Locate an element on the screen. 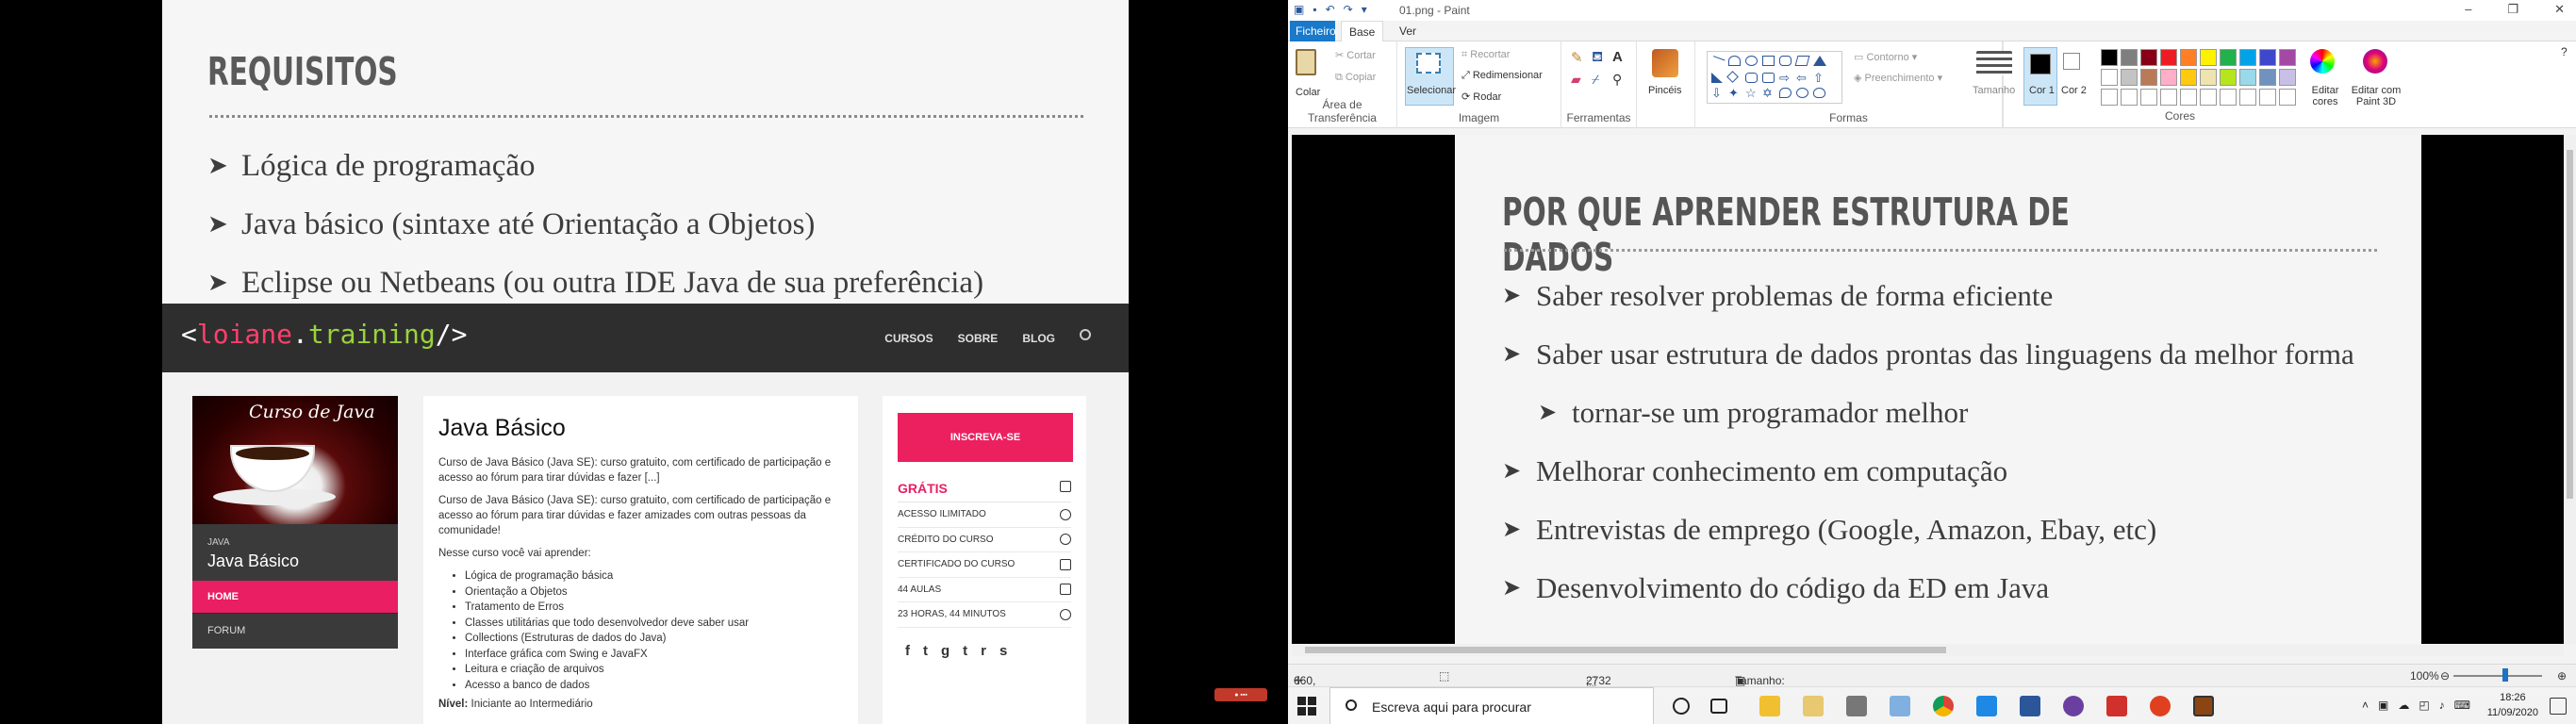 The image size is (2576, 724). facebook-icon: f is located at coordinates (907, 651).